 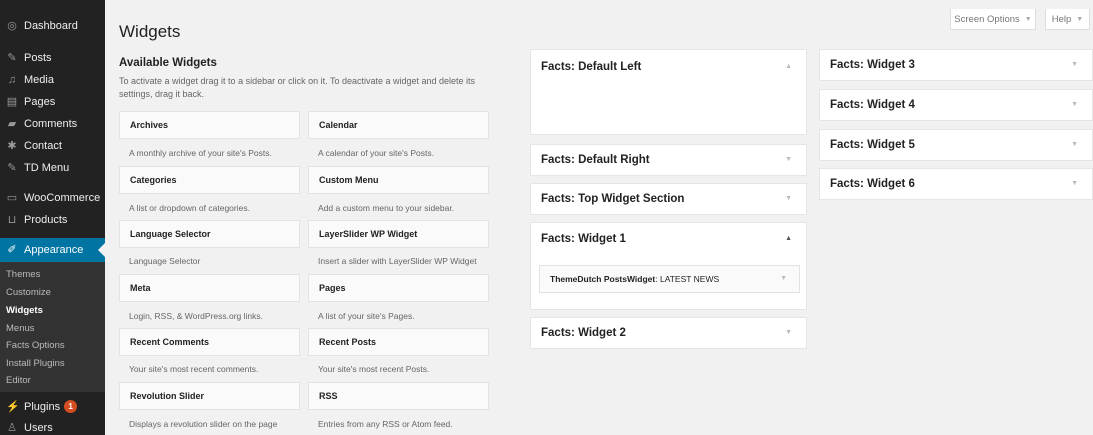 What do you see at coordinates (398, 396) in the screenshot?
I see `widget-rss: RSS` at bounding box center [398, 396].